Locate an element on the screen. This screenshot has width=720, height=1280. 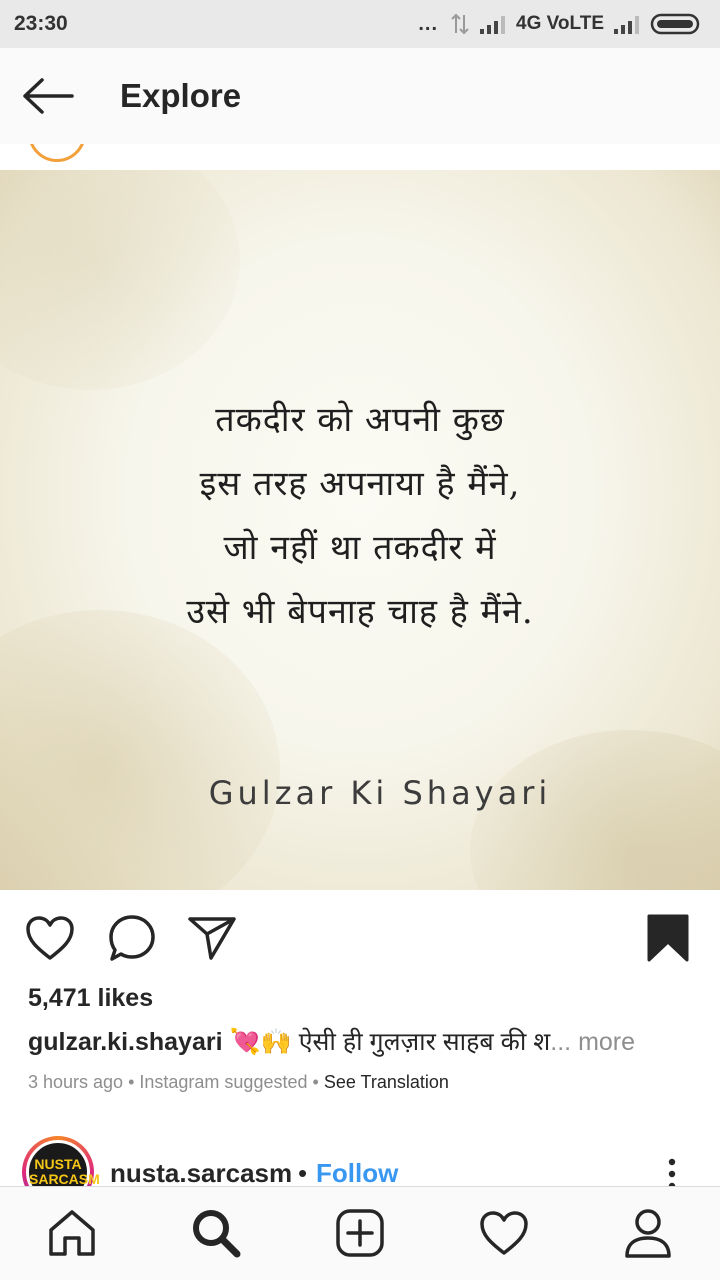
status-icons: ... 4G VoLTE is located at coordinates (561, 24).